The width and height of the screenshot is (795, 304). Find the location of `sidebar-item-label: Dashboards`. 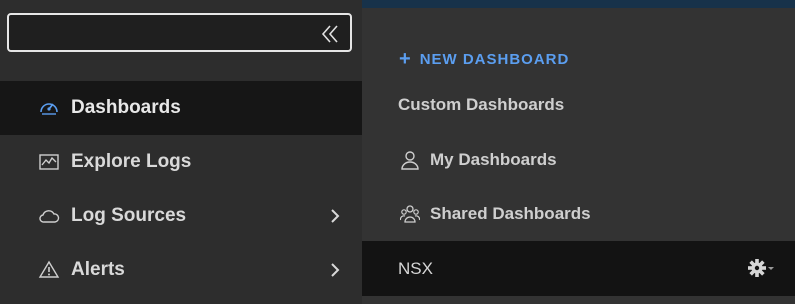

sidebar-item-label: Dashboards is located at coordinates (126, 107).